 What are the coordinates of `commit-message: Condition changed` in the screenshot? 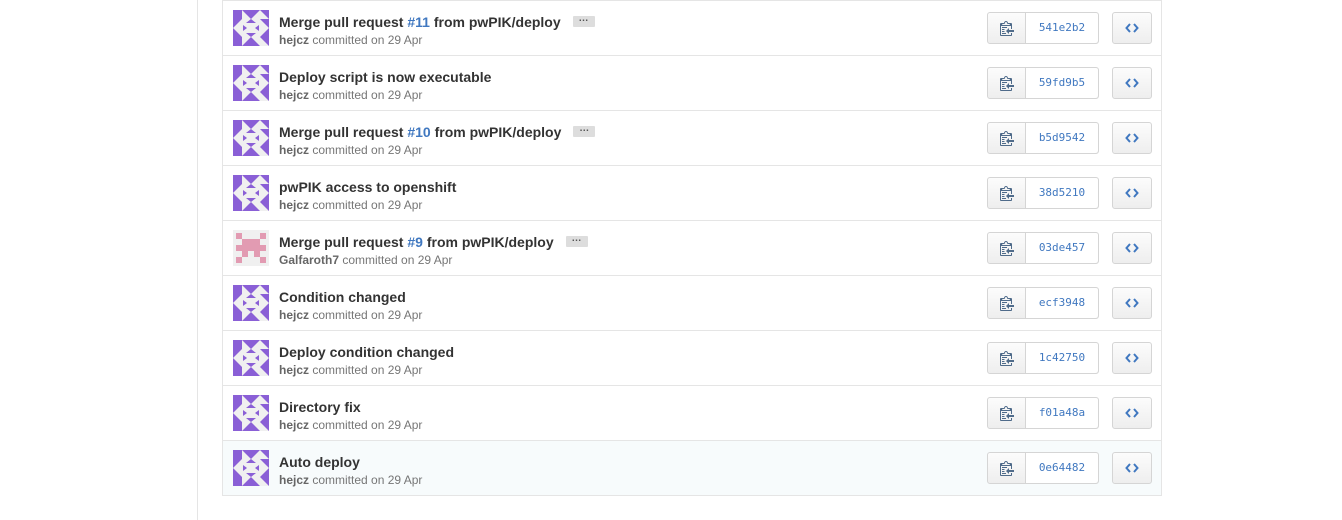 It's located at (342, 297).